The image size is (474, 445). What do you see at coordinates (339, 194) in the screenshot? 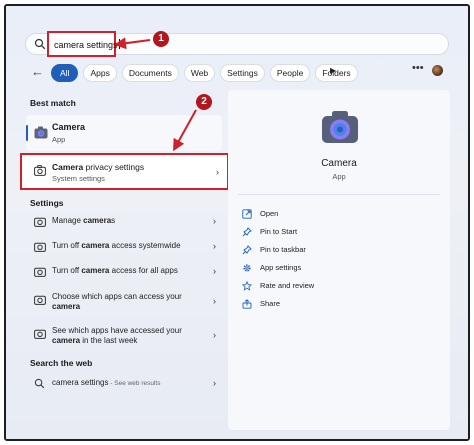
I see `divider` at bounding box center [339, 194].